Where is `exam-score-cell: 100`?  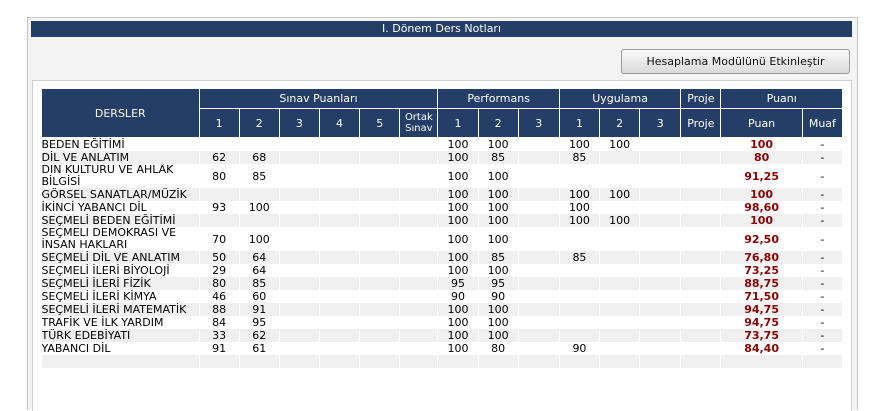 exam-score-cell: 100 is located at coordinates (259, 207).